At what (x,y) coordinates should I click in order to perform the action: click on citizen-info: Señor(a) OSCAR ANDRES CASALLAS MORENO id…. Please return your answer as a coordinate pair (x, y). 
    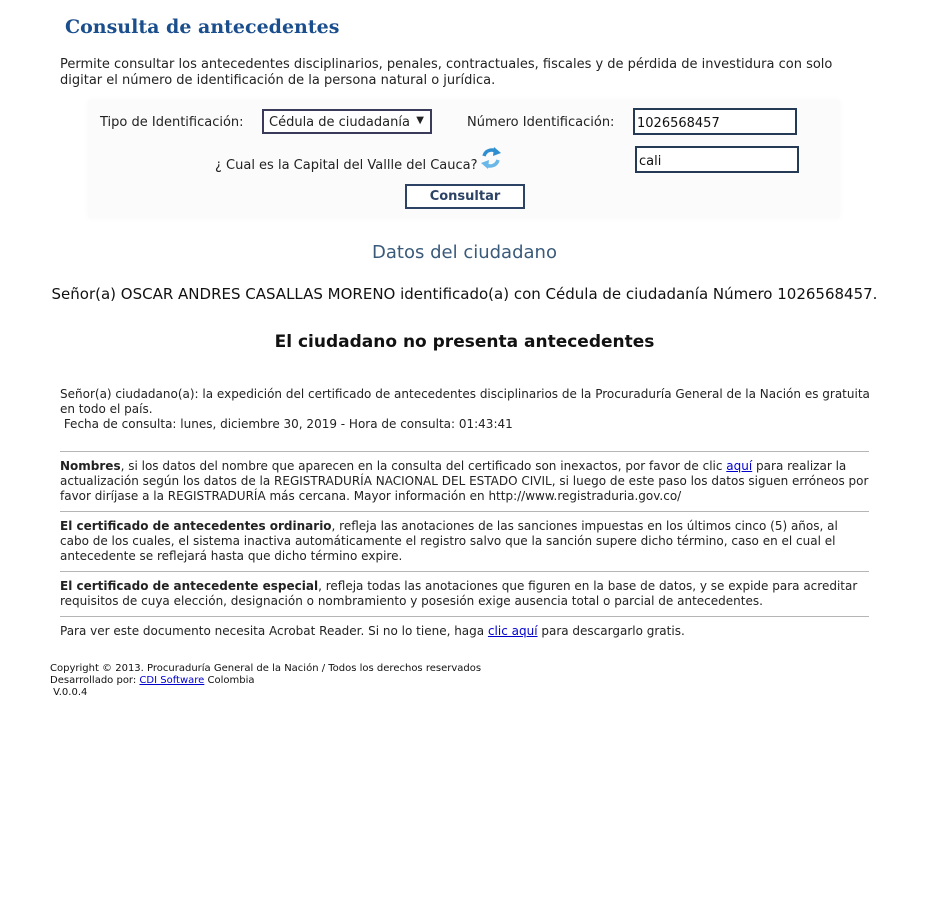
    Looking at the image, I should click on (464, 294).